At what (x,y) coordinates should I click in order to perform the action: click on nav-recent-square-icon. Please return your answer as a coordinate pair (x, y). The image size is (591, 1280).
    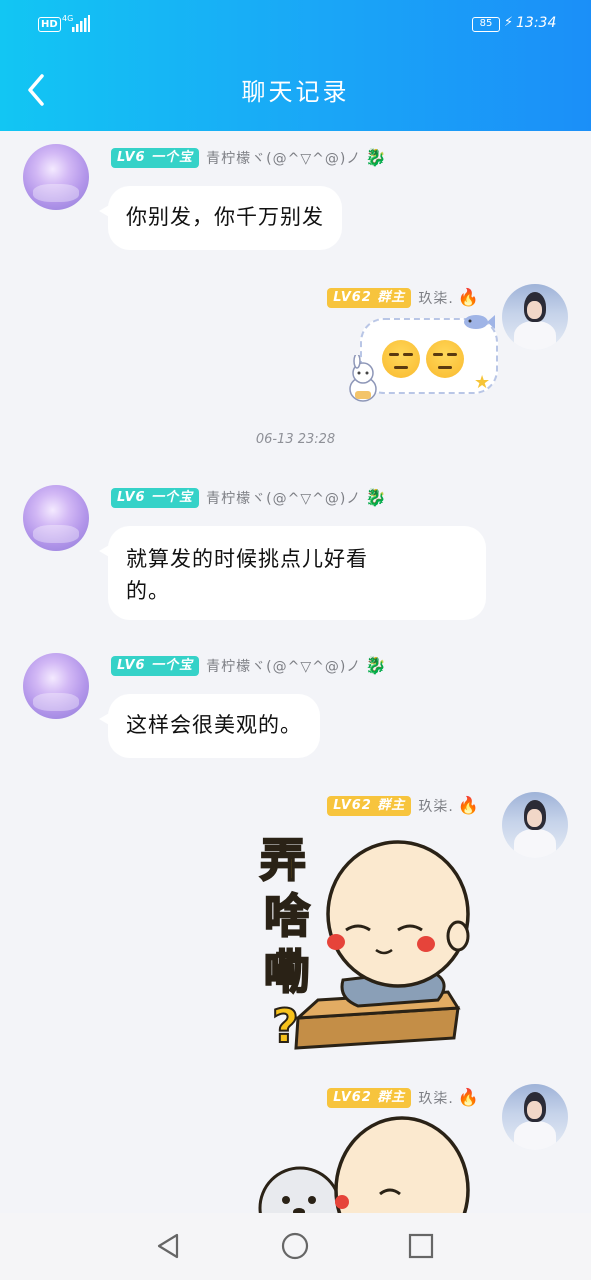
    Looking at the image, I should click on (421, 1246).